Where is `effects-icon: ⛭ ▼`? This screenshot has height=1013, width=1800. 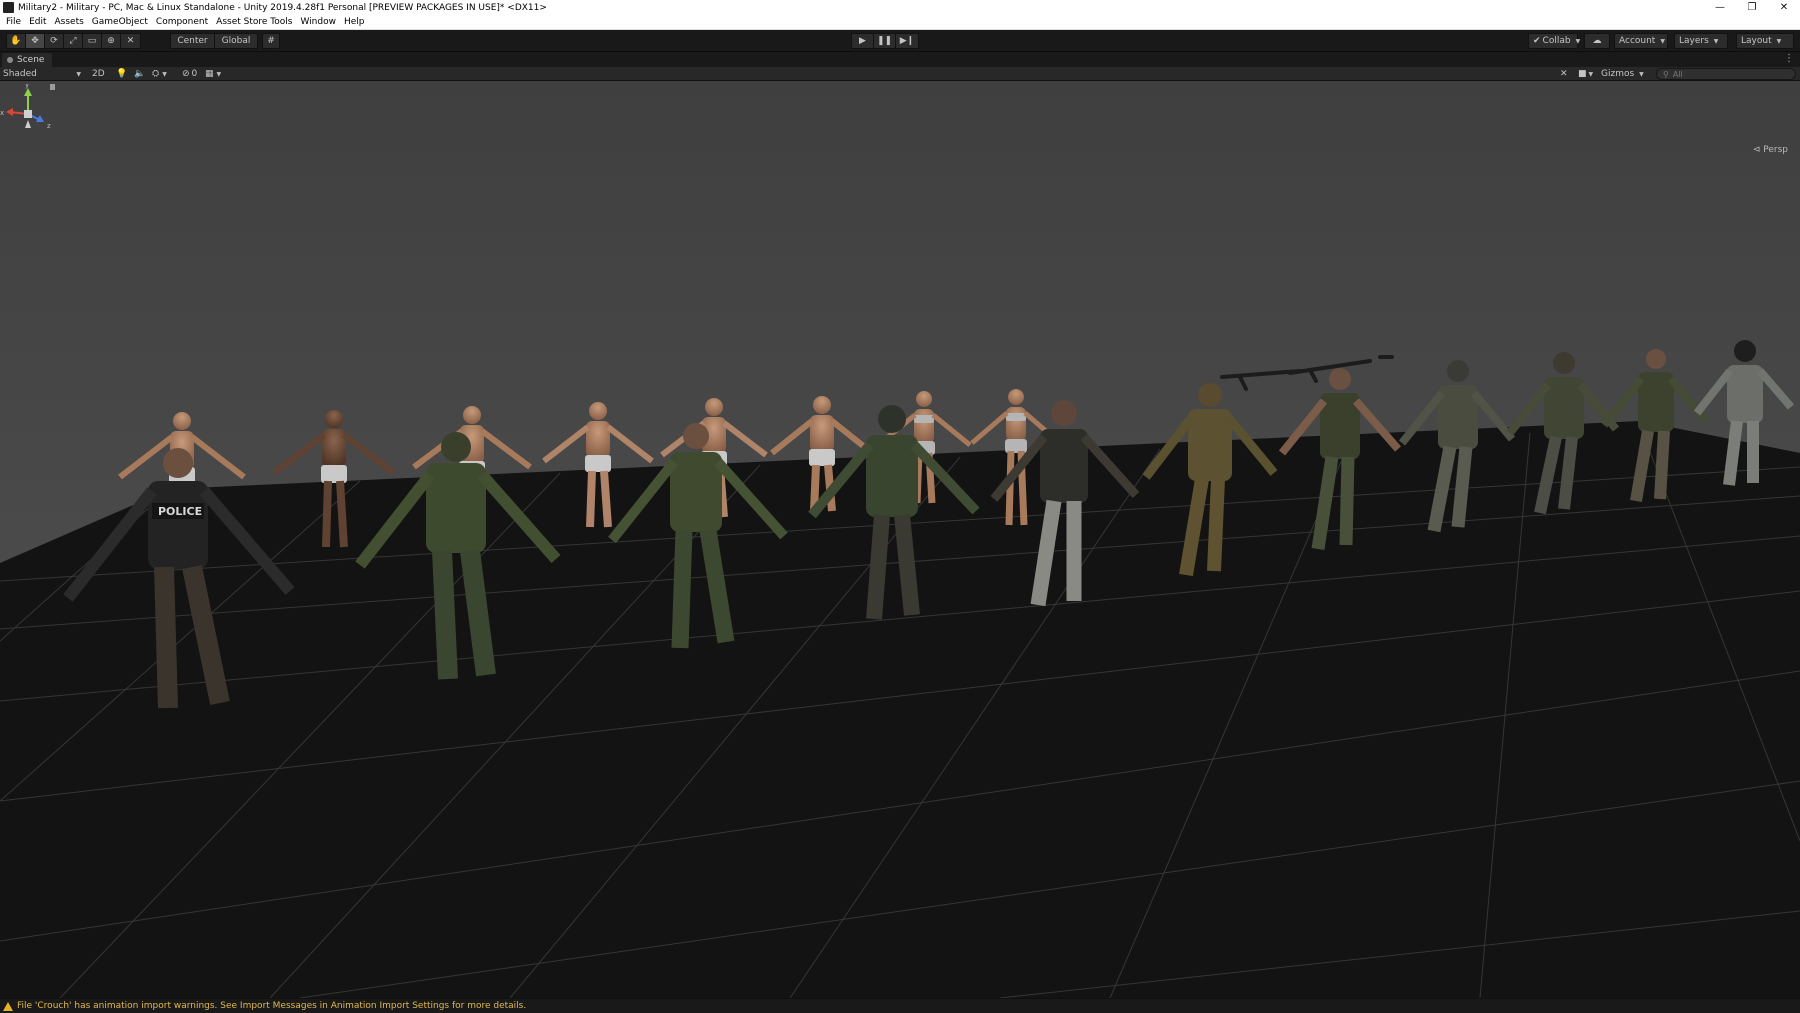
effects-icon: ⛭ ▼ is located at coordinates (159, 74).